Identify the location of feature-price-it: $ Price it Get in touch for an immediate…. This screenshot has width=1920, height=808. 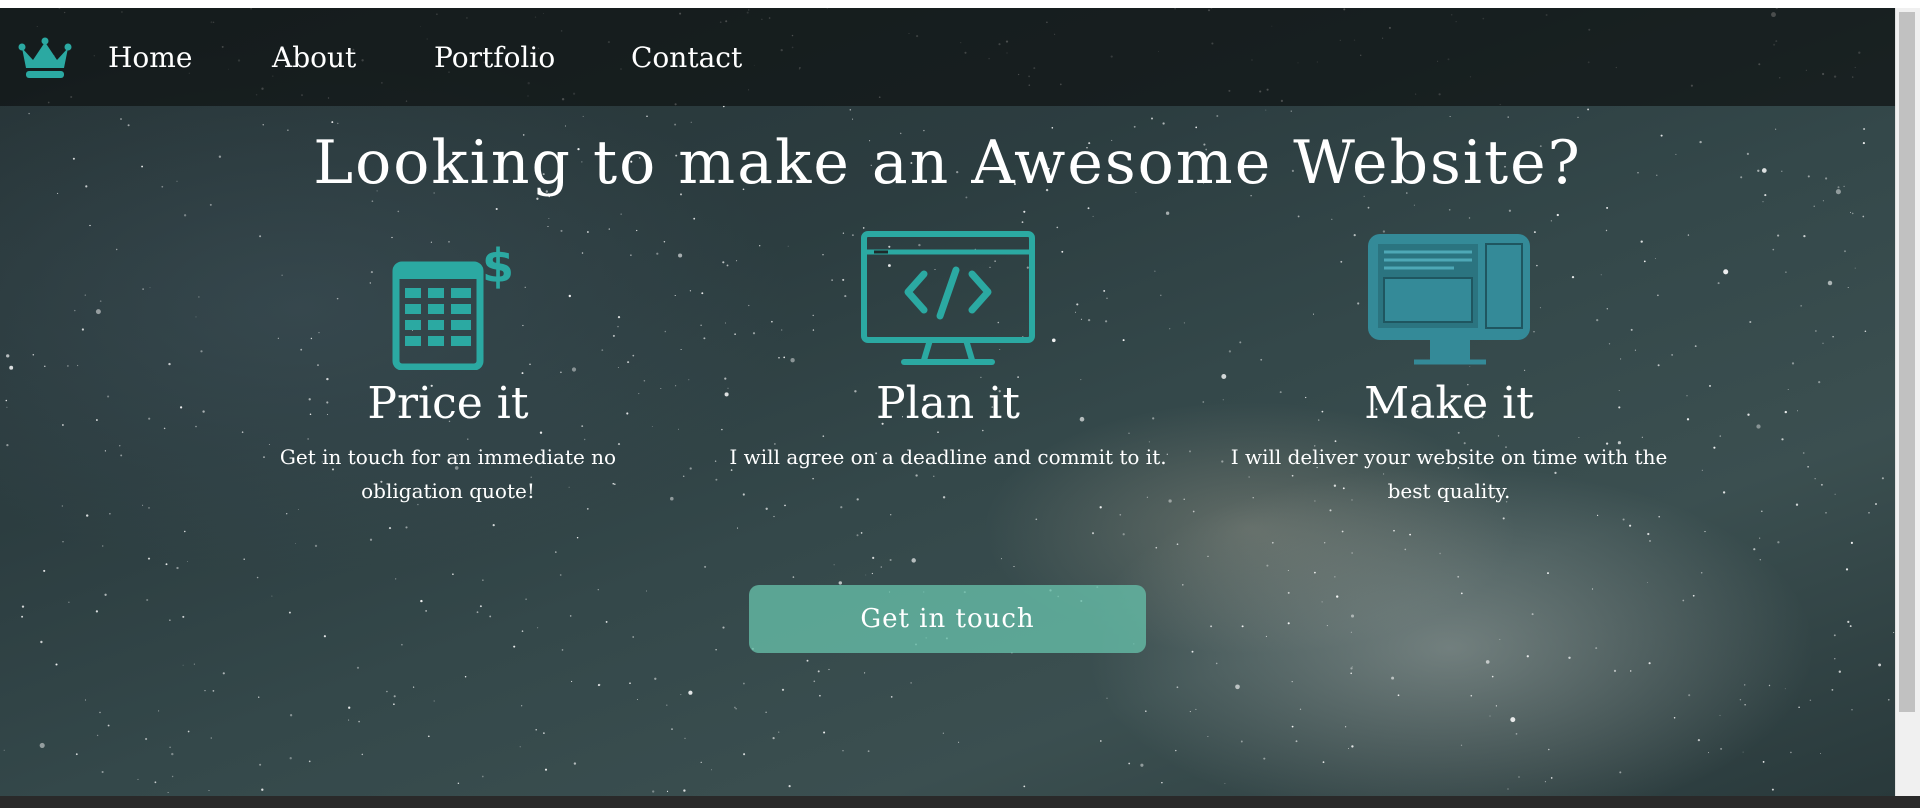
(448, 366).